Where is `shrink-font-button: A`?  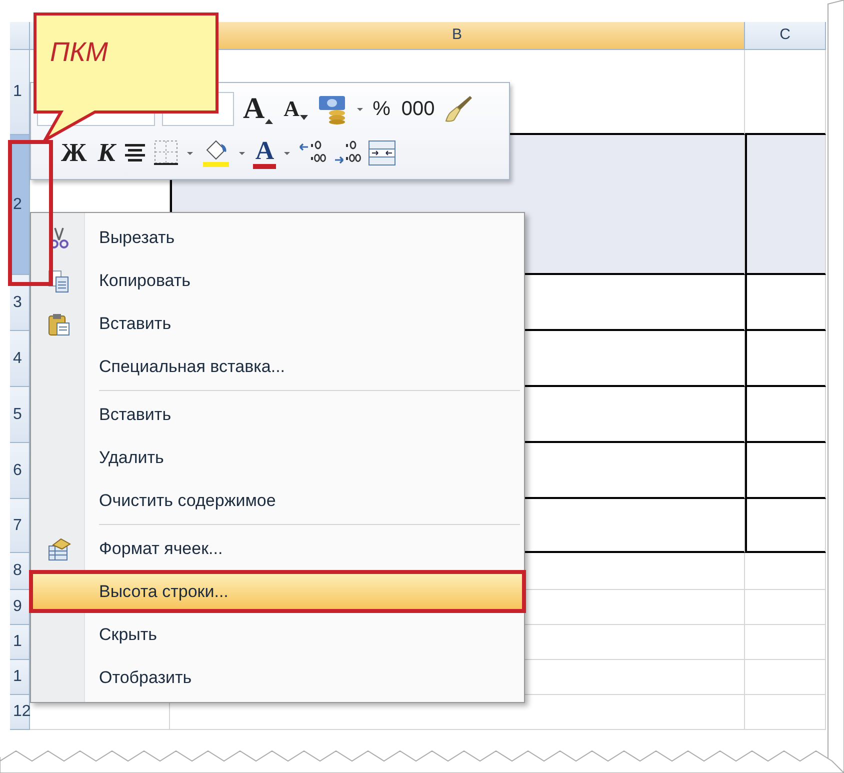
shrink-font-button: A is located at coordinates (296, 109).